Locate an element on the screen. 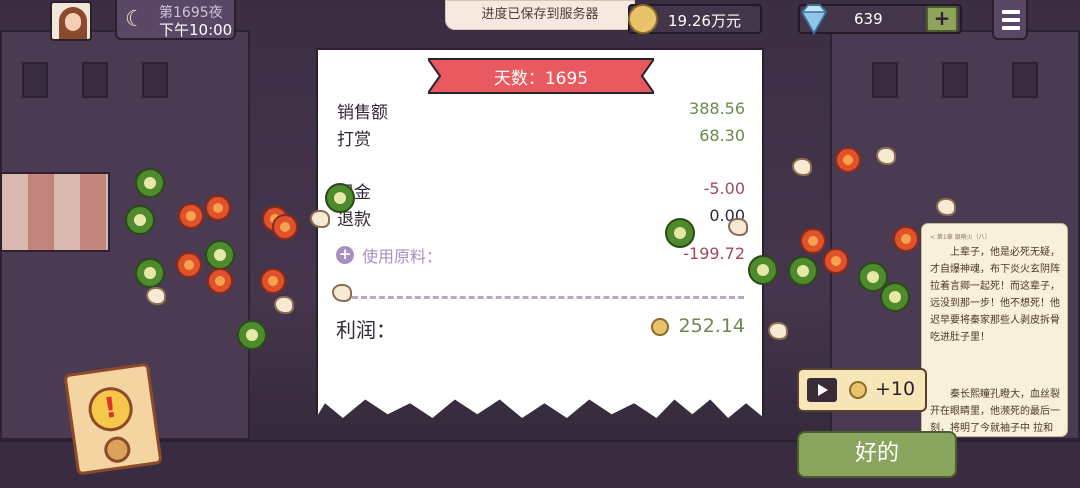 This screenshot has height=488, width=1080. profit-label: 利润： is located at coordinates (366, 330).